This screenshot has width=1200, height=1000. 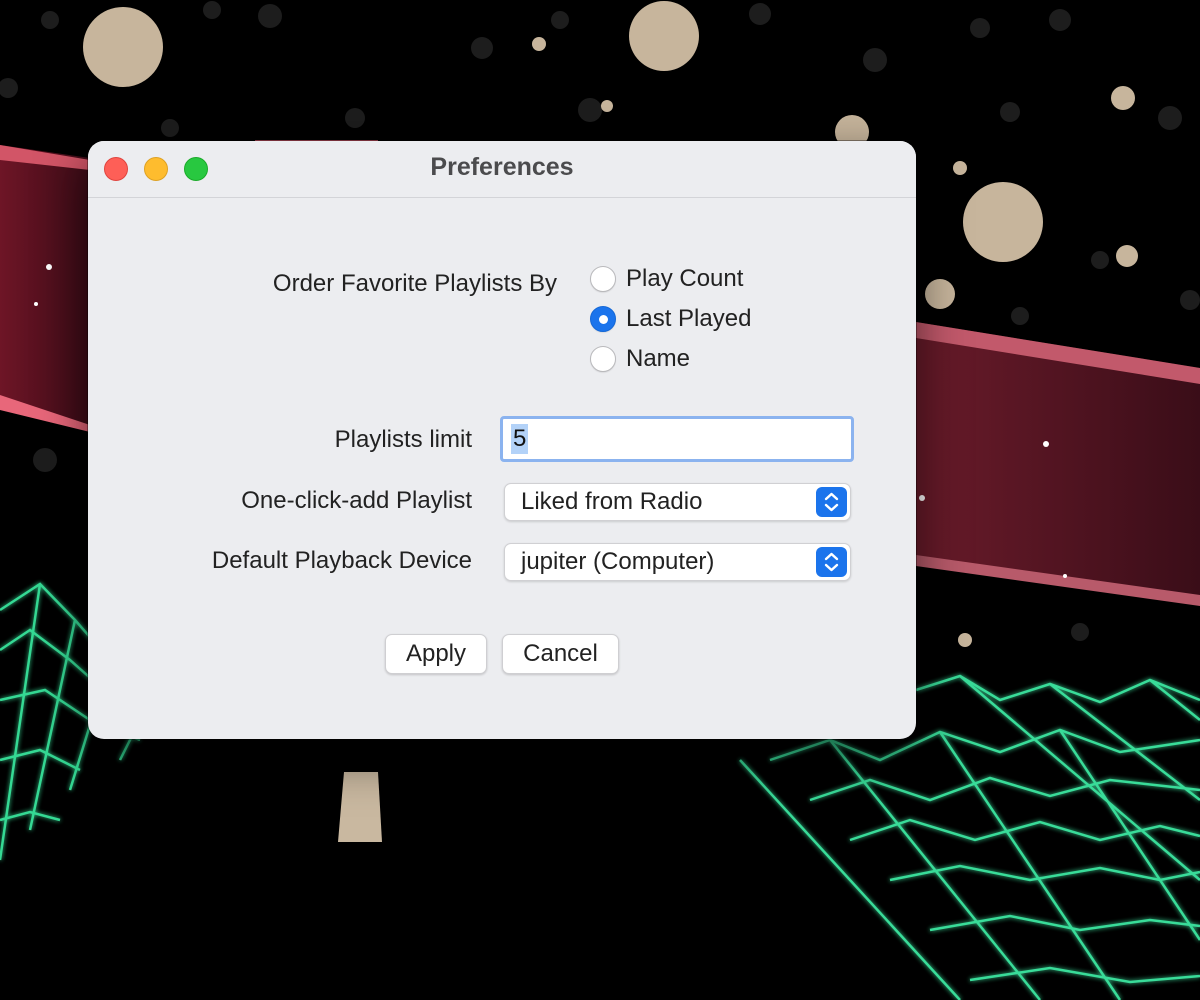 I want to click on playlists-limit-label: Playlists limit, so click(x=403, y=439).